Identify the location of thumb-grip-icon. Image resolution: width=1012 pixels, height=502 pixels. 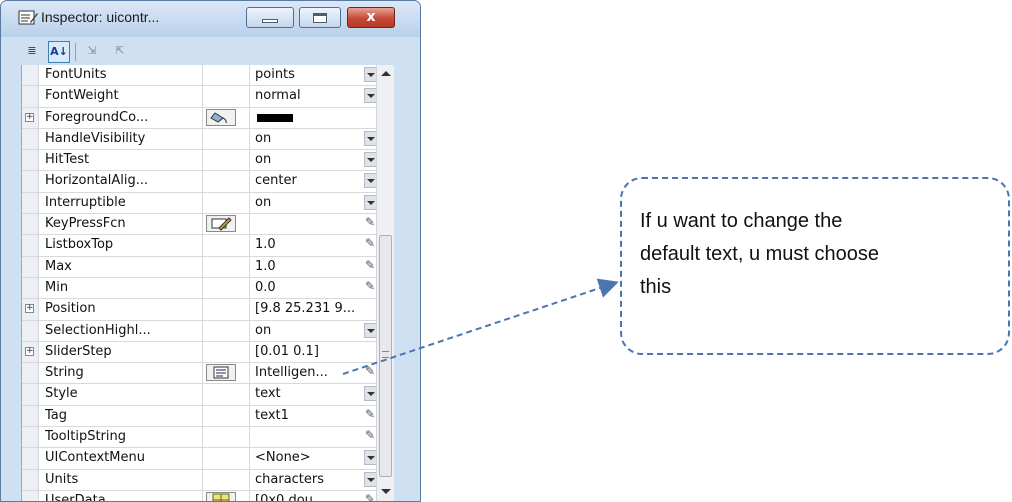
(385, 354).